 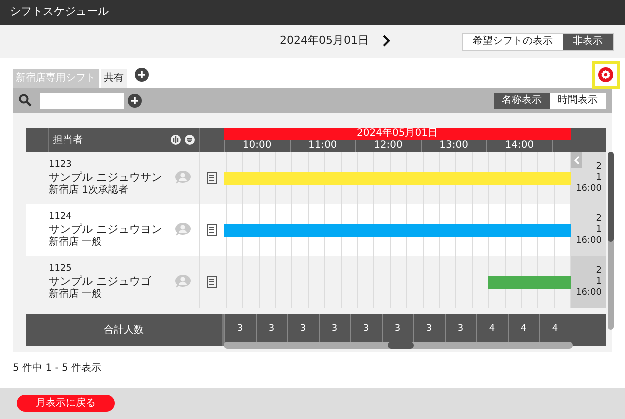 I want to click on search-field, so click(x=82, y=100).